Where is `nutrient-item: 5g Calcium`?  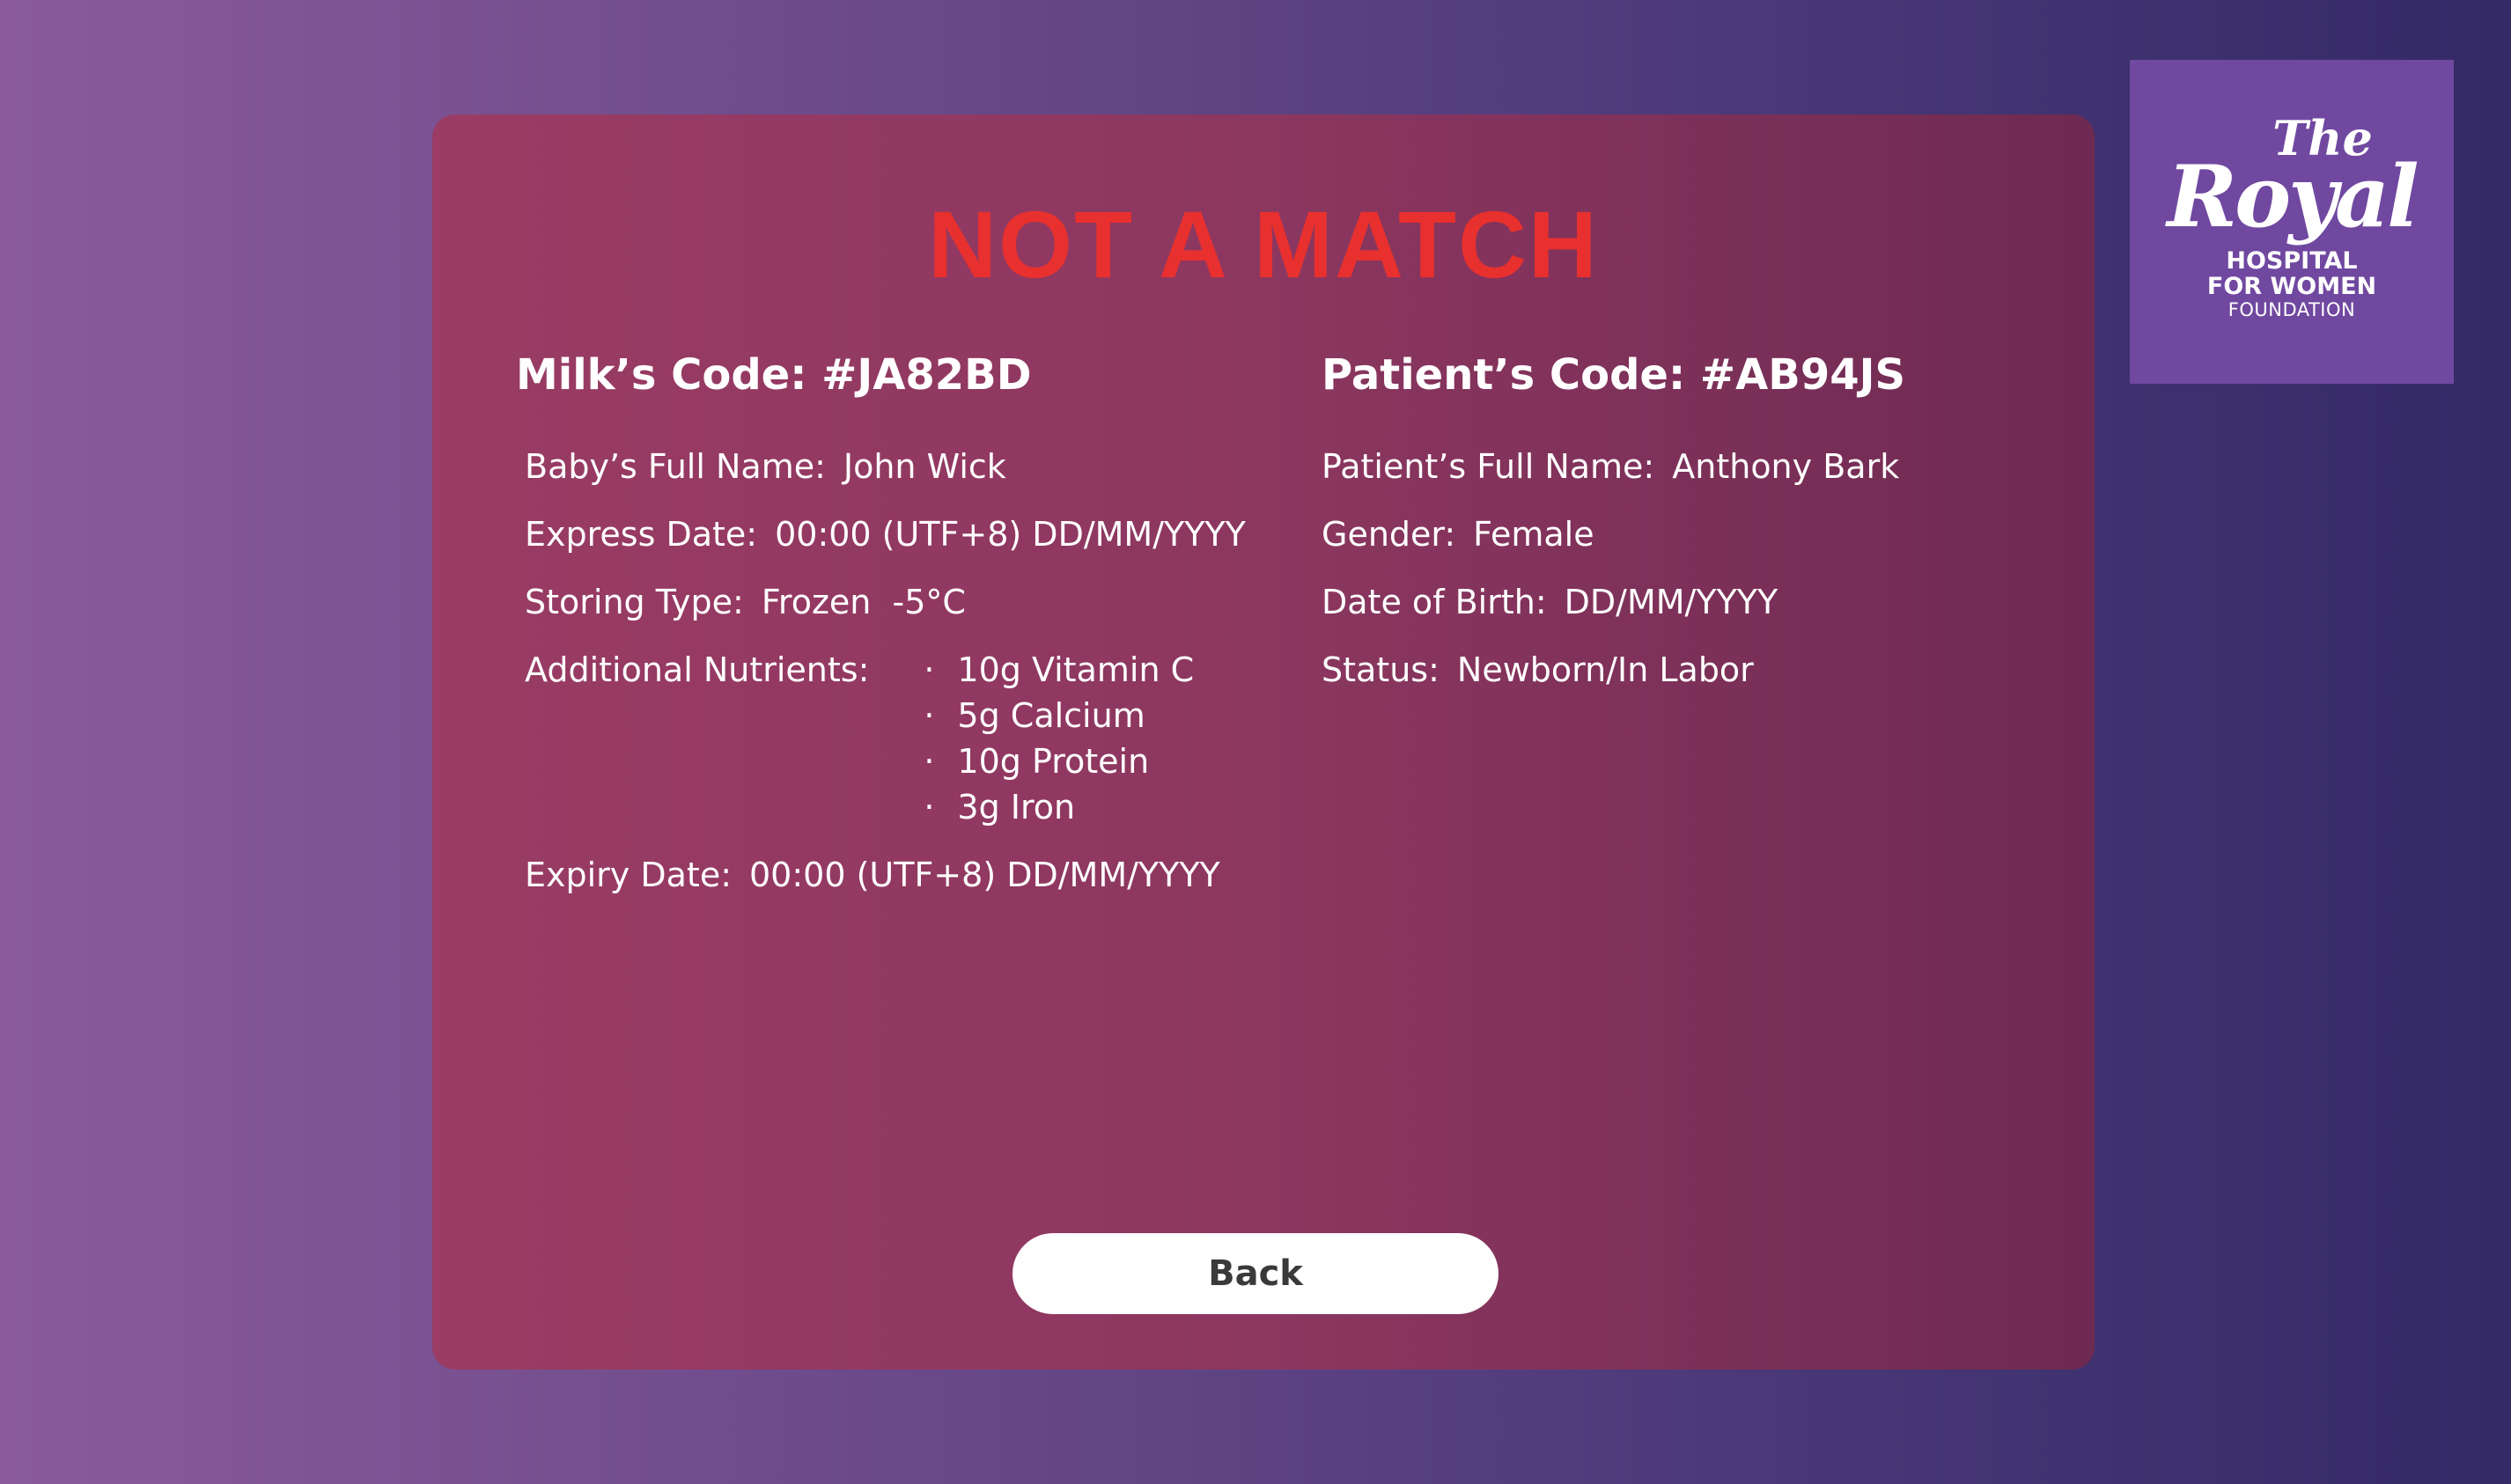 nutrient-item: 5g Calcium is located at coordinates (1059, 715).